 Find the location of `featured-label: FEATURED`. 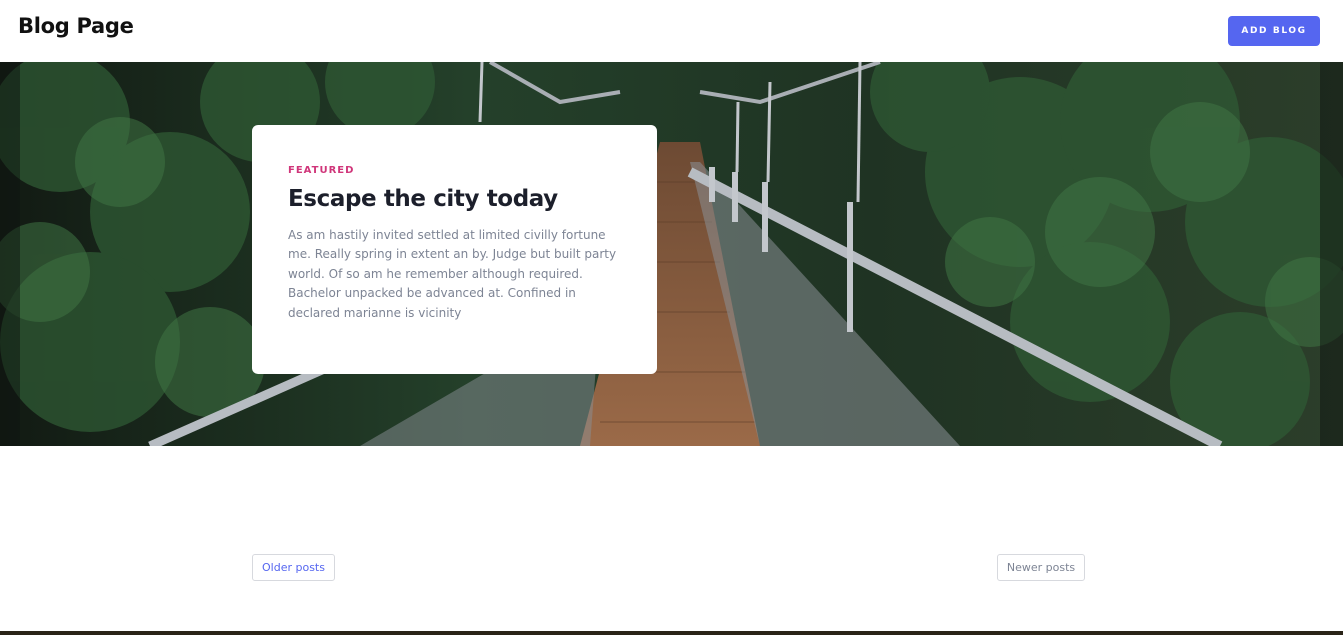

featured-label: FEATURED is located at coordinates (321, 170).